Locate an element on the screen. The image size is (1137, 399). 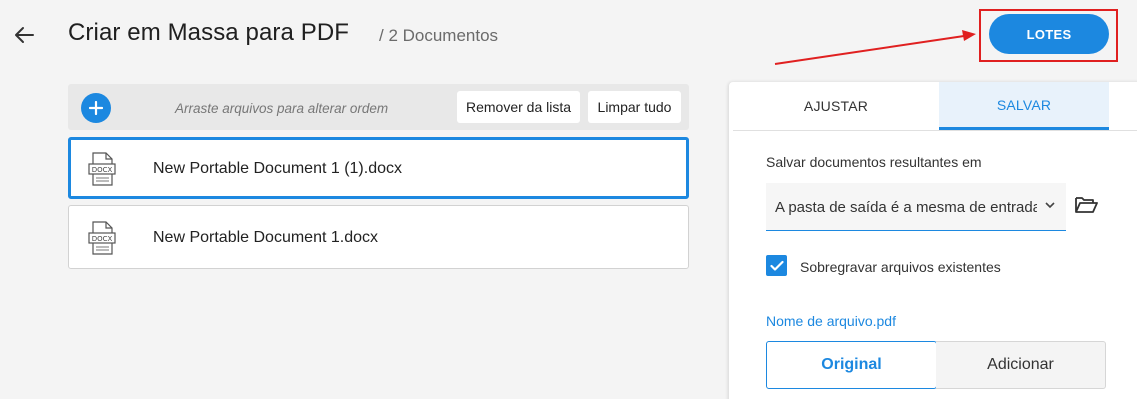
file-name: New Portable Document 1.docx is located at coordinates (265, 237).